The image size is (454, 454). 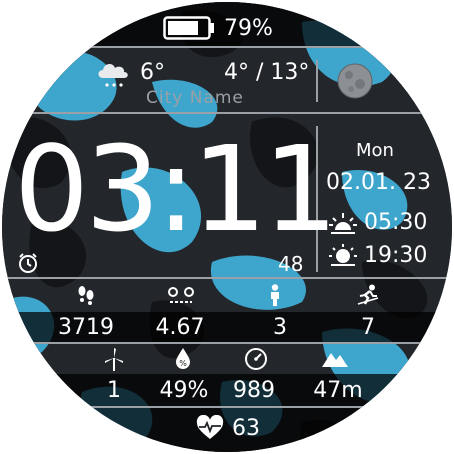 I want to click on footsteps-icon, so click(x=86, y=295).